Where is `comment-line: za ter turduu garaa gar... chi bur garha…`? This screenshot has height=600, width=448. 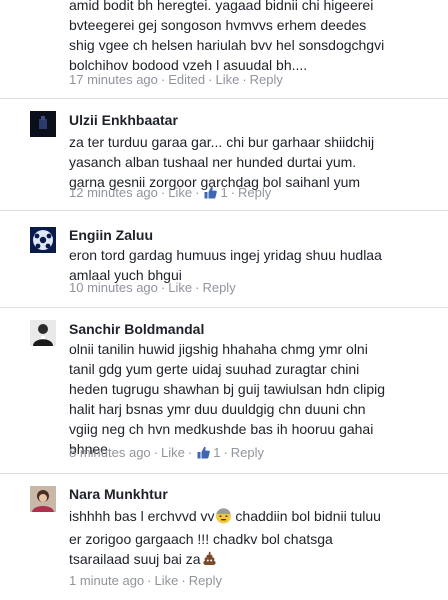 comment-line: za ter turduu garaa gar... chi bur garha… is located at coordinates (222, 142).